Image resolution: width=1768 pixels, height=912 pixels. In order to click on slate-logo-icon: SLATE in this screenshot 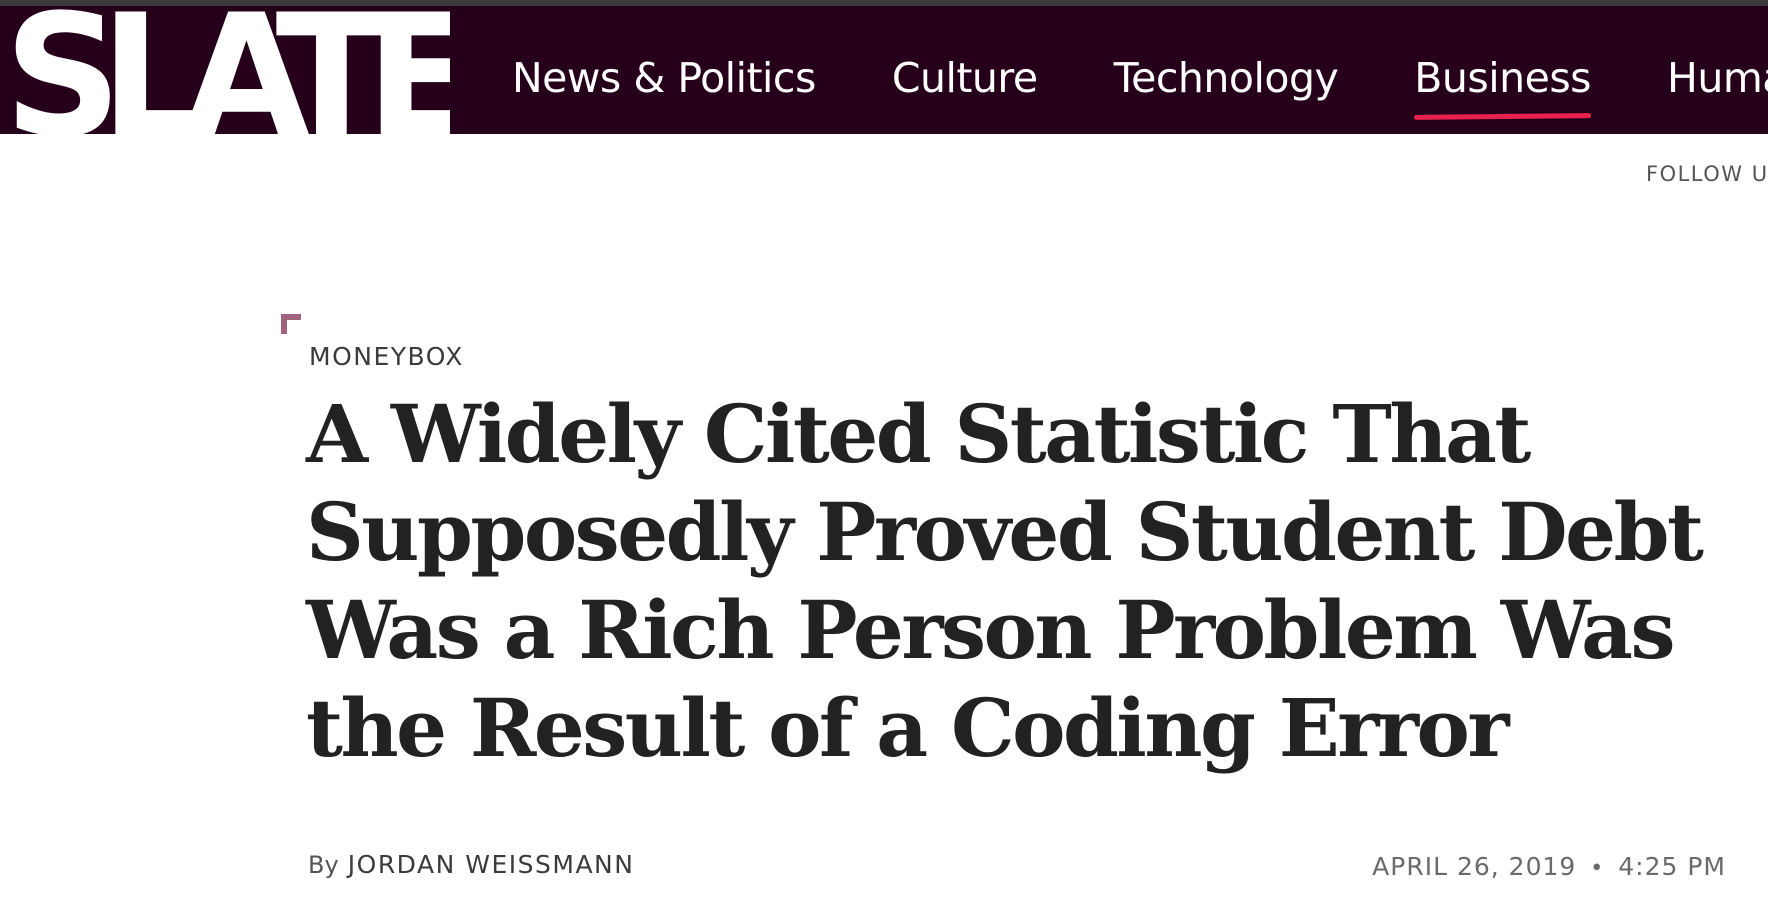, I will do `click(230, 70)`.